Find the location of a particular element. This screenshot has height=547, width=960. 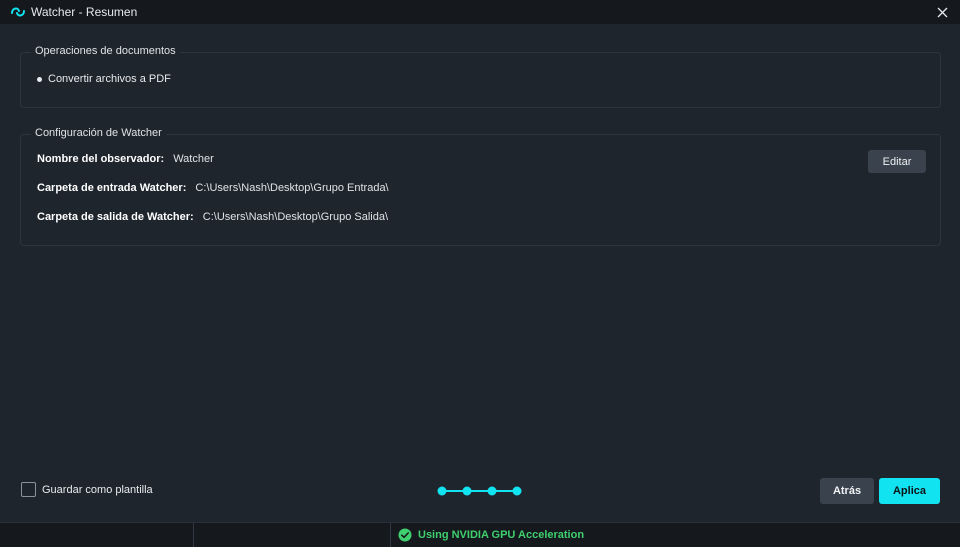

watcher-name-value: Watcher is located at coordinates (193, 159).